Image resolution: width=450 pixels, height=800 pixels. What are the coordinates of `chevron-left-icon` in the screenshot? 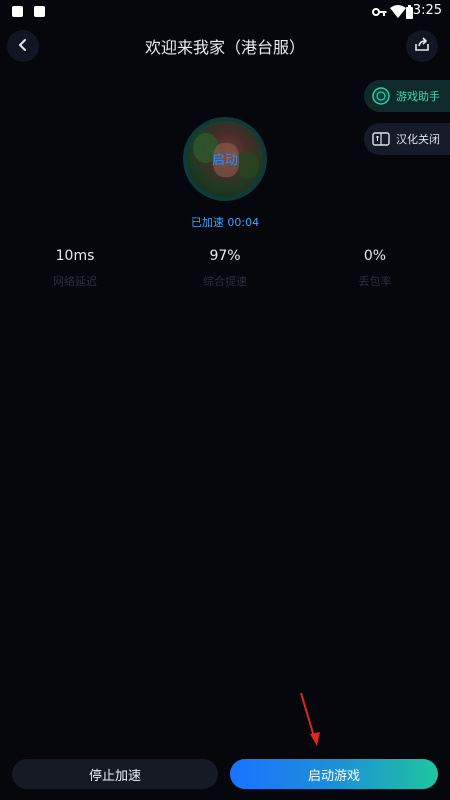 It's located at (23, 46).